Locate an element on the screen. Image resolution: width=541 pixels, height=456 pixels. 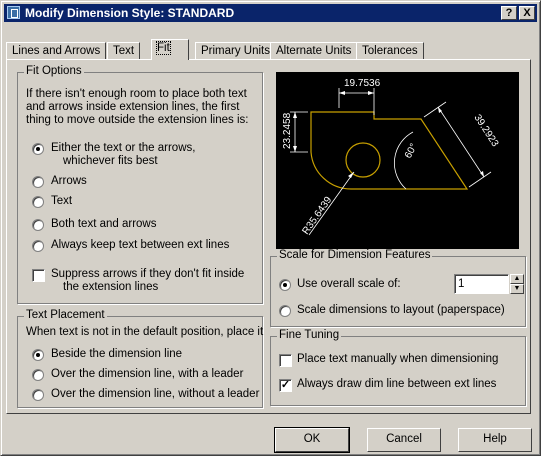
radio-use-overall-scale is located at coordinates (285, 285).